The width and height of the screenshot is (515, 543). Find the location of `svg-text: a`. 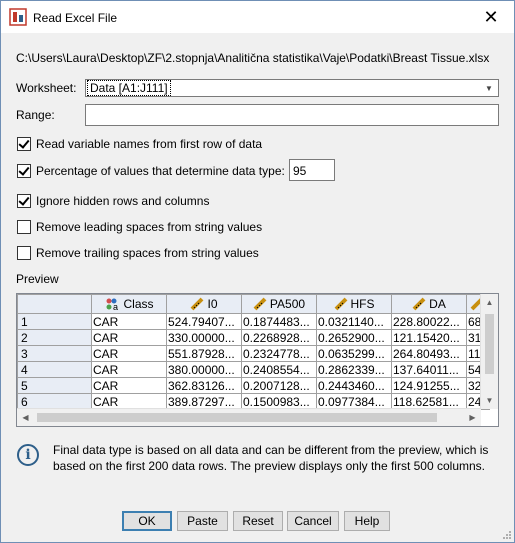

svg-text: a is located at coordinates (115, 306).